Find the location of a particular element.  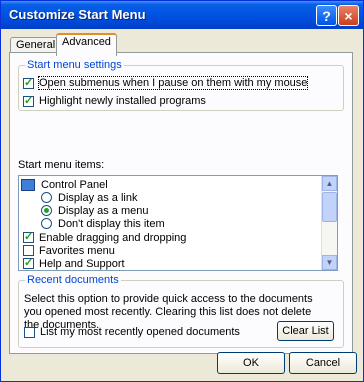

list-item: Enable dragging and dropping is located at coordinates (105, 237).